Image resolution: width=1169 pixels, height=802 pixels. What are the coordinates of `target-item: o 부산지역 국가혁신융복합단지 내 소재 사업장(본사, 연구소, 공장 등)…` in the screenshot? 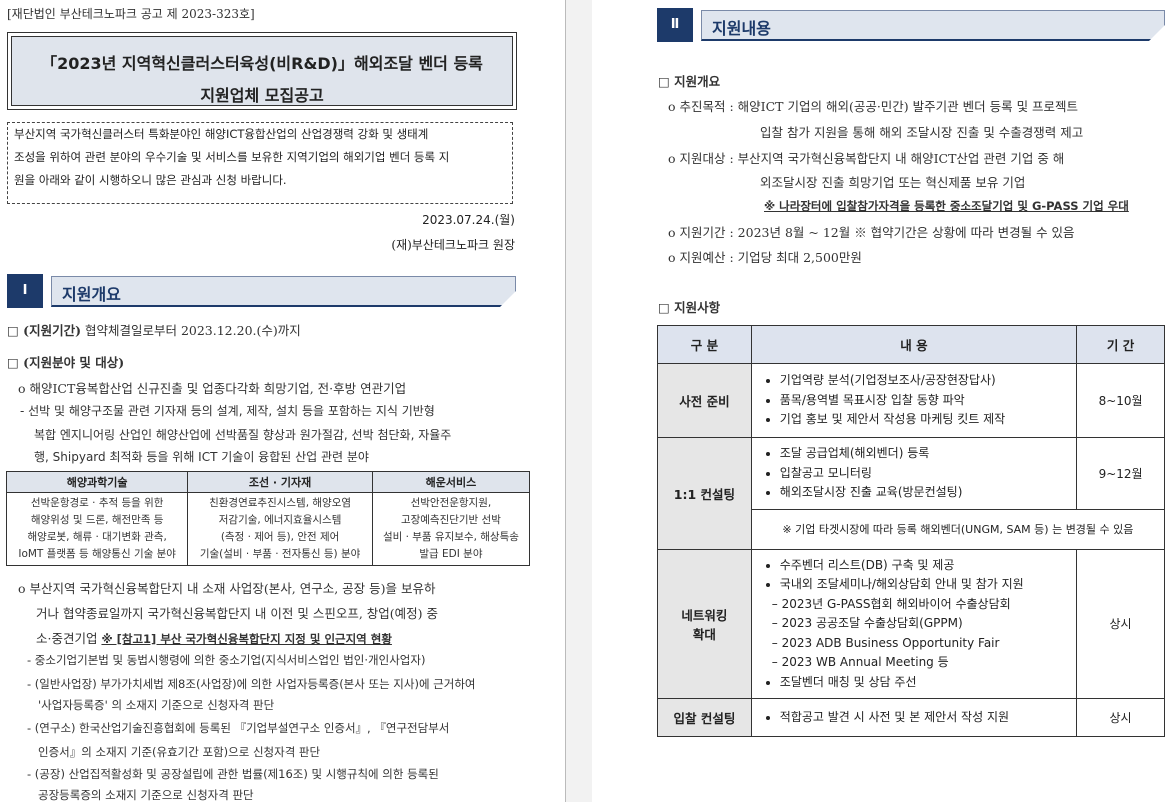 It's located at (227, 588).